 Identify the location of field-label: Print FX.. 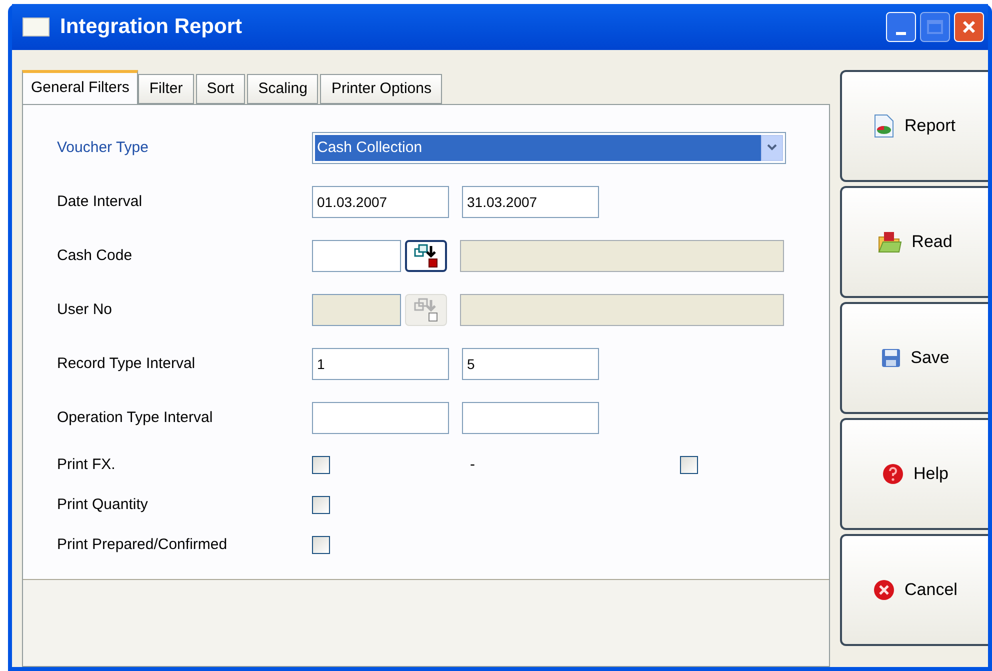
(86, 464).